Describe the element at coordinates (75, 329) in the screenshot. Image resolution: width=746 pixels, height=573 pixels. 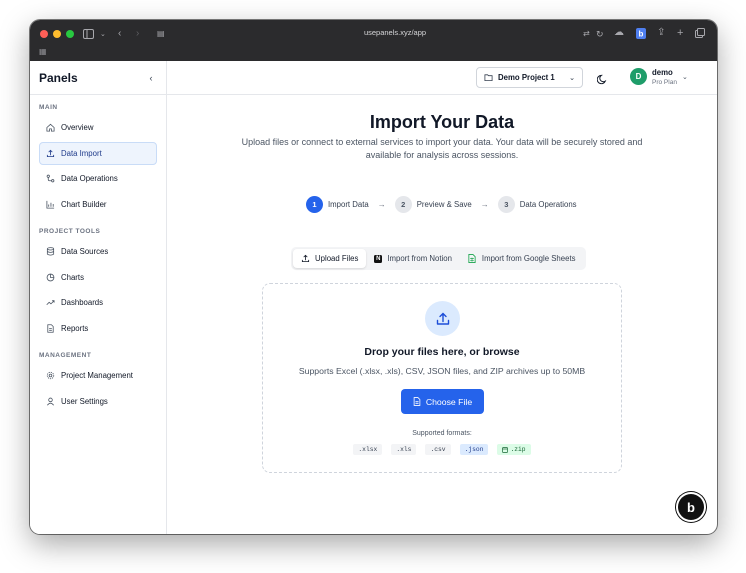
I see `sidebar-item-label: Reports` at that location.